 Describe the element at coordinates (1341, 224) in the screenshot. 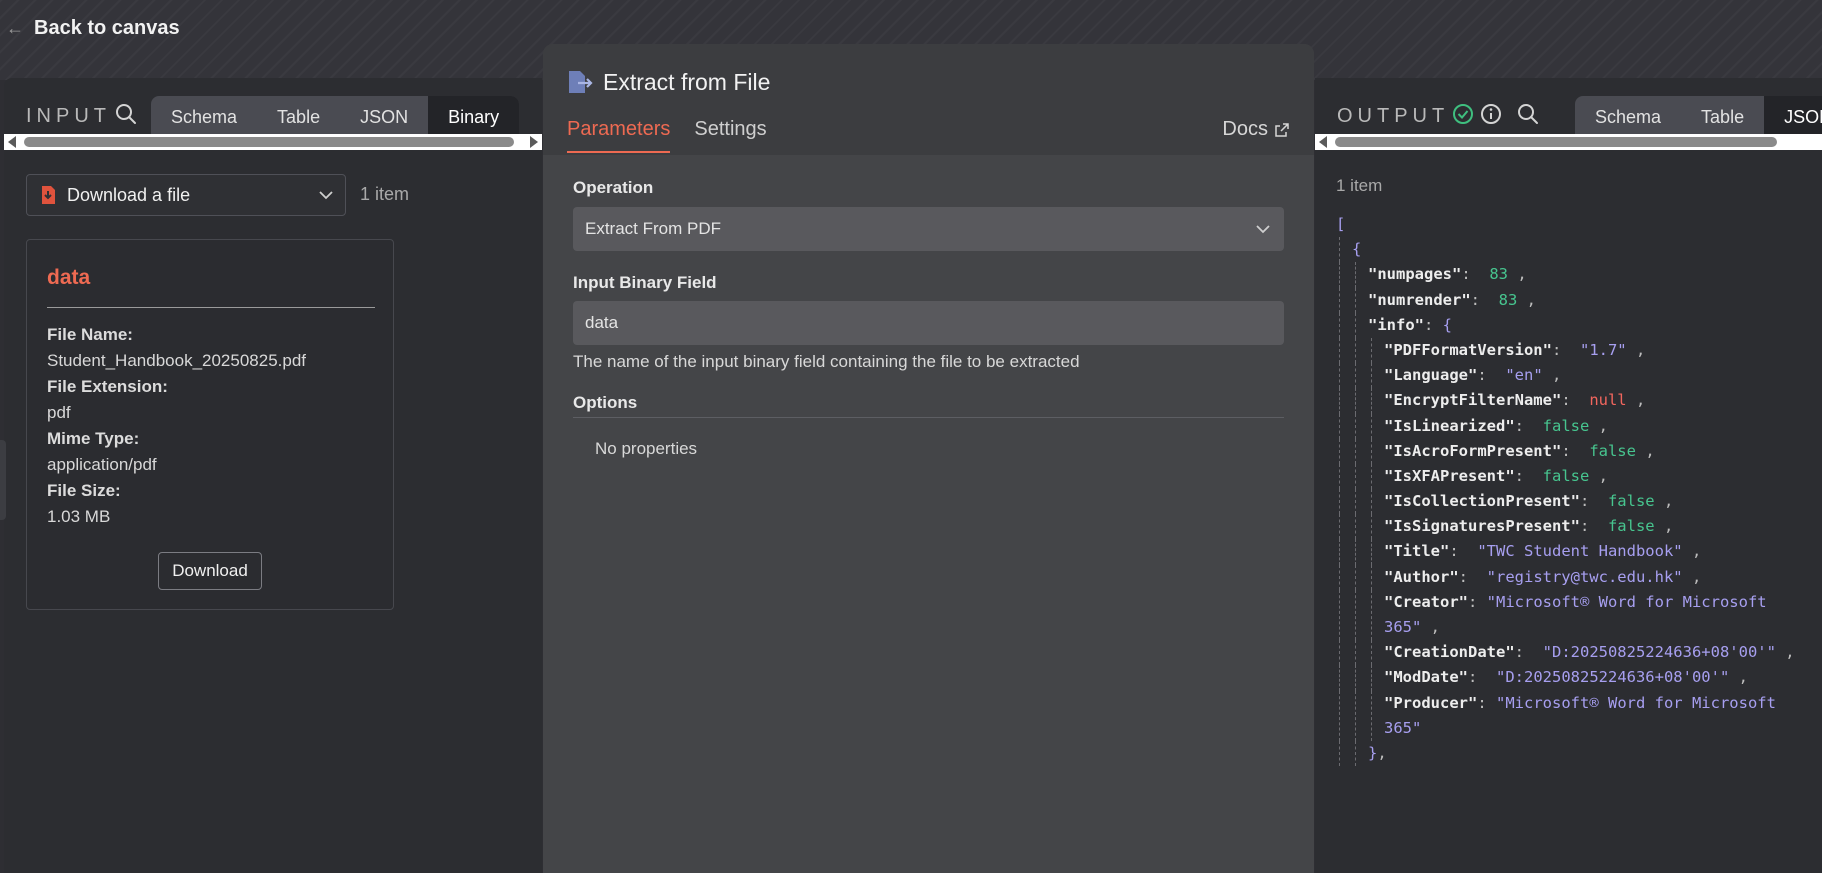

I see `json-line: [` at that location.